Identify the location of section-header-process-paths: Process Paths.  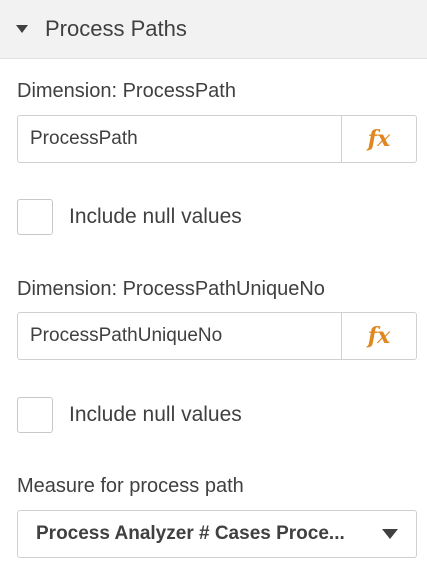
(213, 29).